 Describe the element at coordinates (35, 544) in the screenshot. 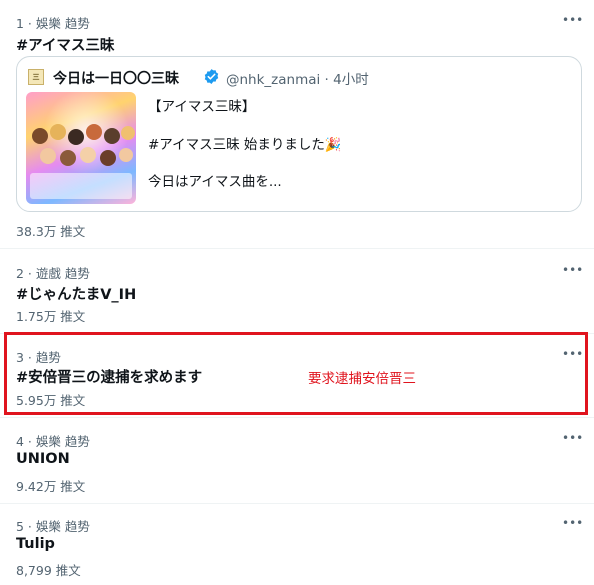

I see `trend-title: Tulip` at that location.